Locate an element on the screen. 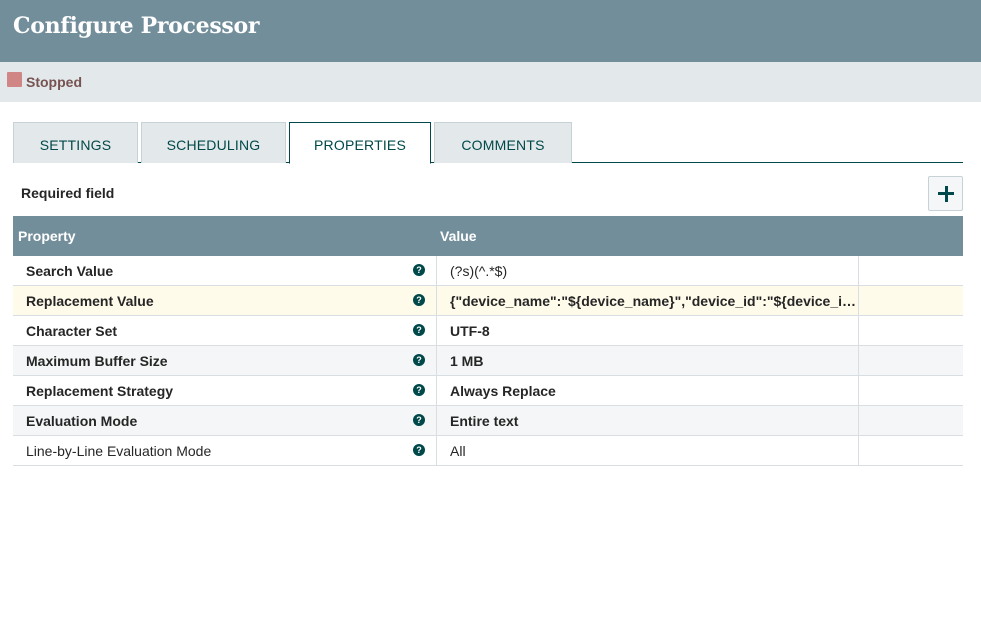 The width and height of the screenshot is (981, 639). tab-bar: SETTINGS SCHEDULING PROPERTIES COMMENTS is located at coordinates (488, 143).